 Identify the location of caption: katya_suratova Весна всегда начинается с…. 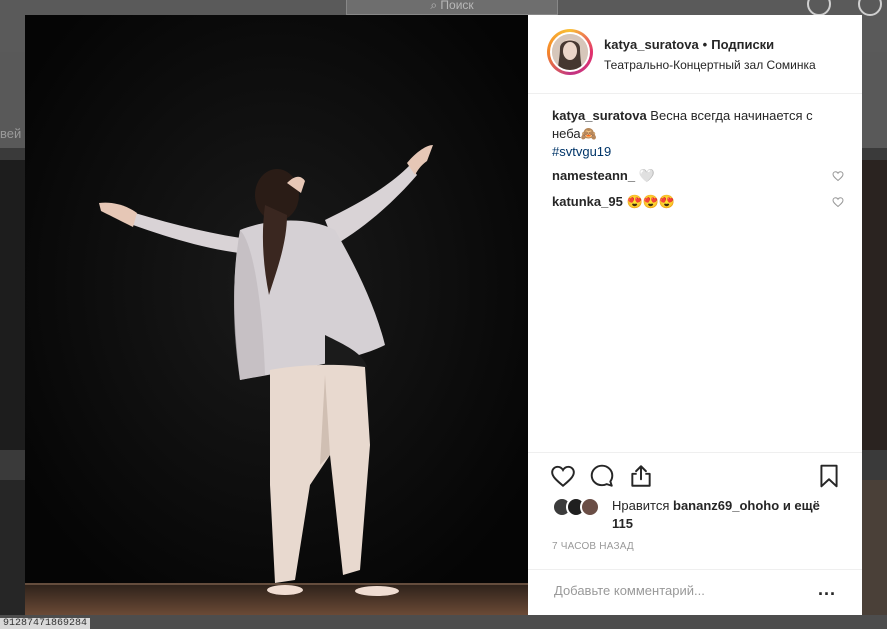
(698, 134).